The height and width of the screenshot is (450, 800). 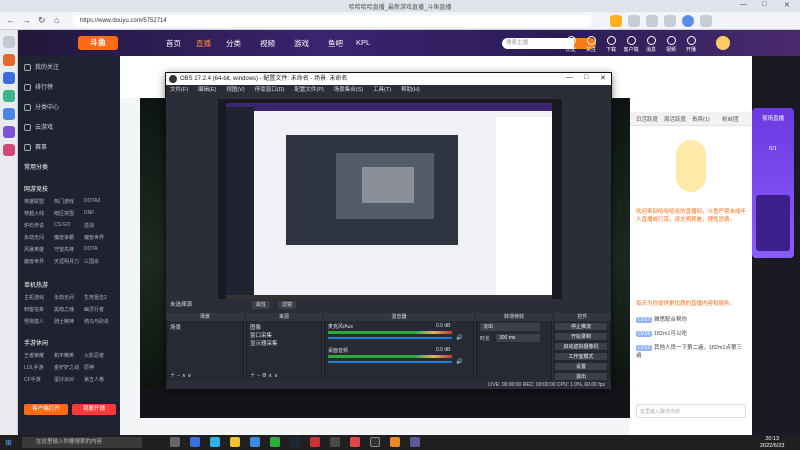 I want to click on category-link: 骑士精神, so click(x=69, y=321).